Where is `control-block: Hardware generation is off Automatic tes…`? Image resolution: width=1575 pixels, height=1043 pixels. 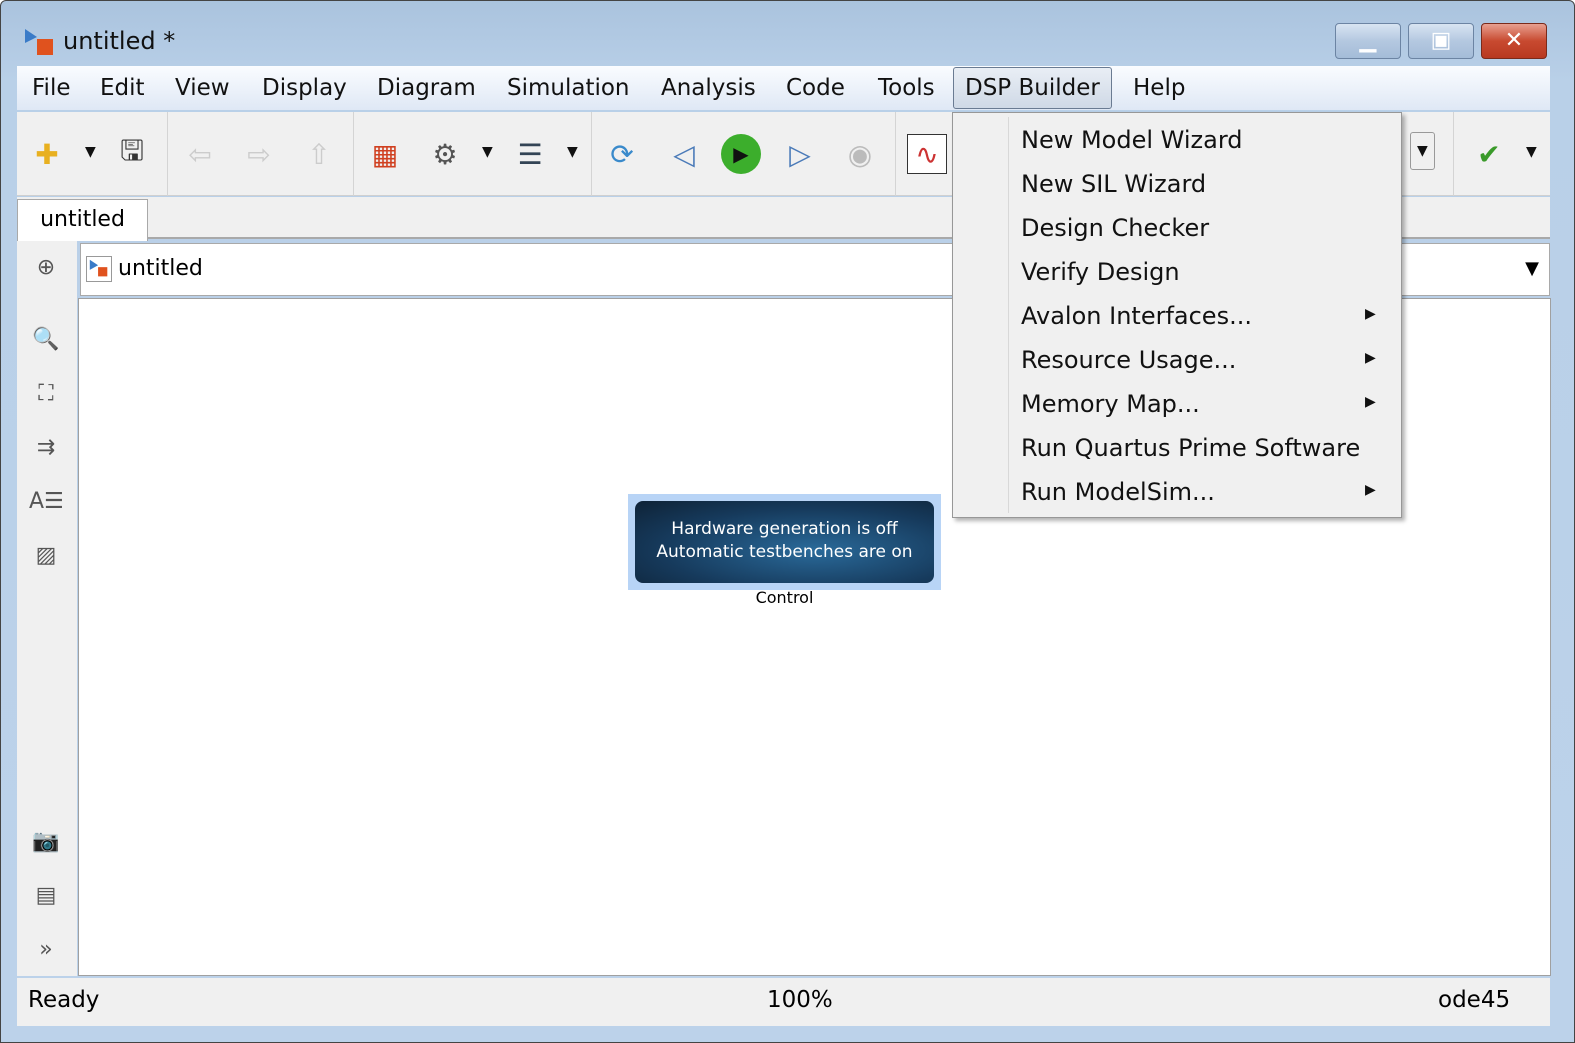
control-block: Hardware generation is off Automatic tes… is located at coordinates (784, 542).